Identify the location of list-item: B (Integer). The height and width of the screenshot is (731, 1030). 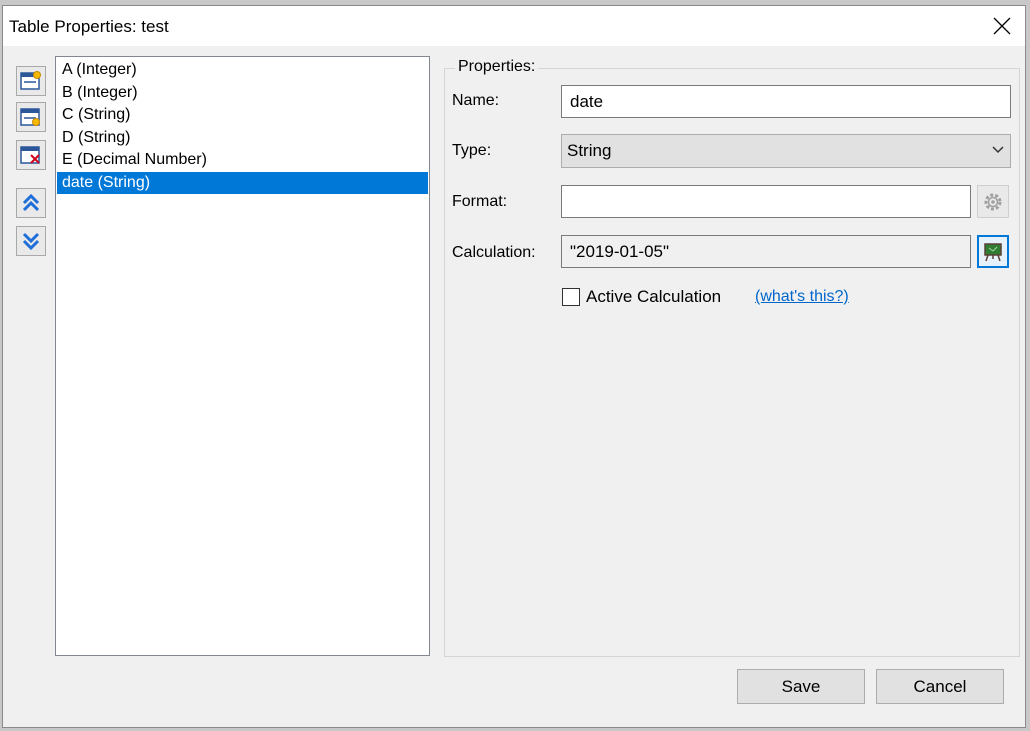
(242, 93).